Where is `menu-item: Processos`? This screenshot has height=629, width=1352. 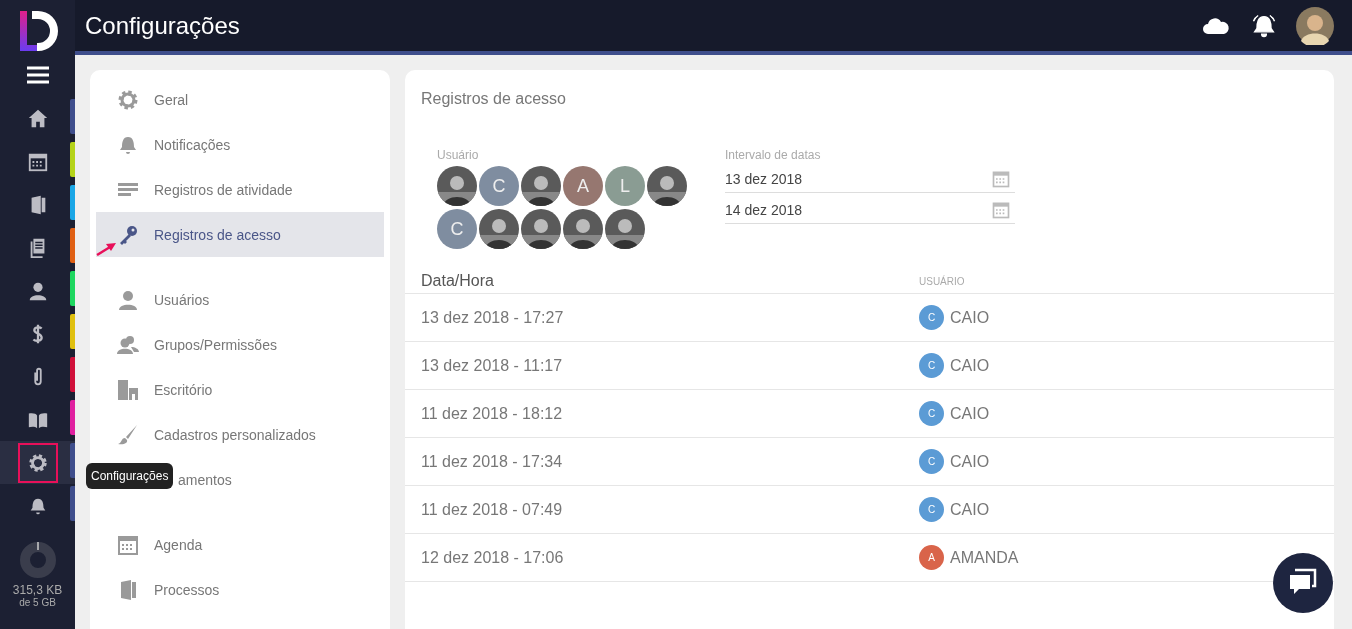 menu-item: Processos is located at coordinates (240, 589).